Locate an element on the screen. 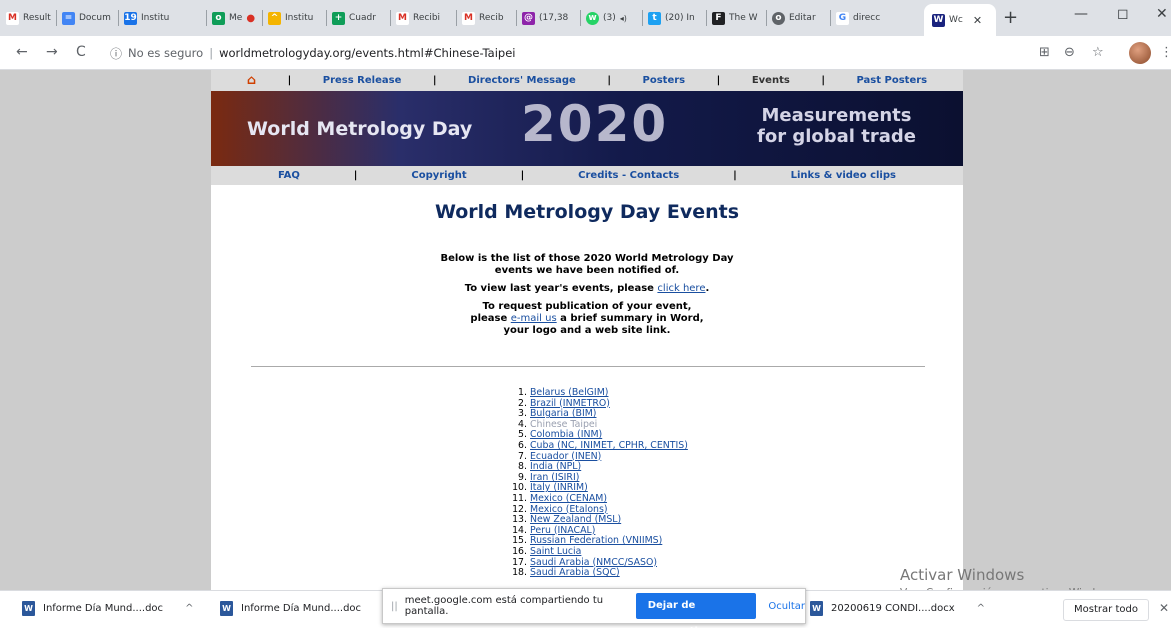 The height and width of the screenshot is (628, 1171). nav-posters: Posters is located at coordinates (664, 80).